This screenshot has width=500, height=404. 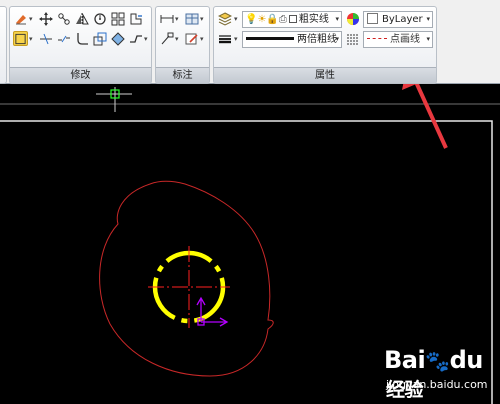 What do you see at coordinates (3, 45) in the screenshot?
I see `draw-panel-edge` at bounding box center [3, 45].